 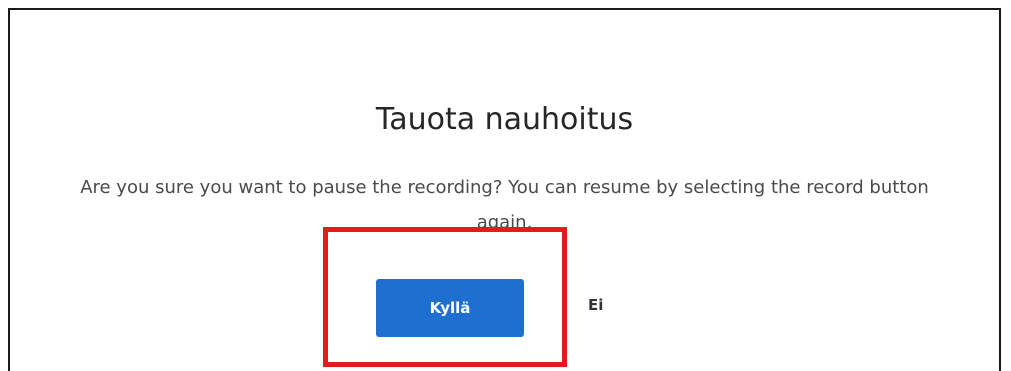 I want to click on dialog-title: Tauota nauhoitus, so click(x=504, y=119).